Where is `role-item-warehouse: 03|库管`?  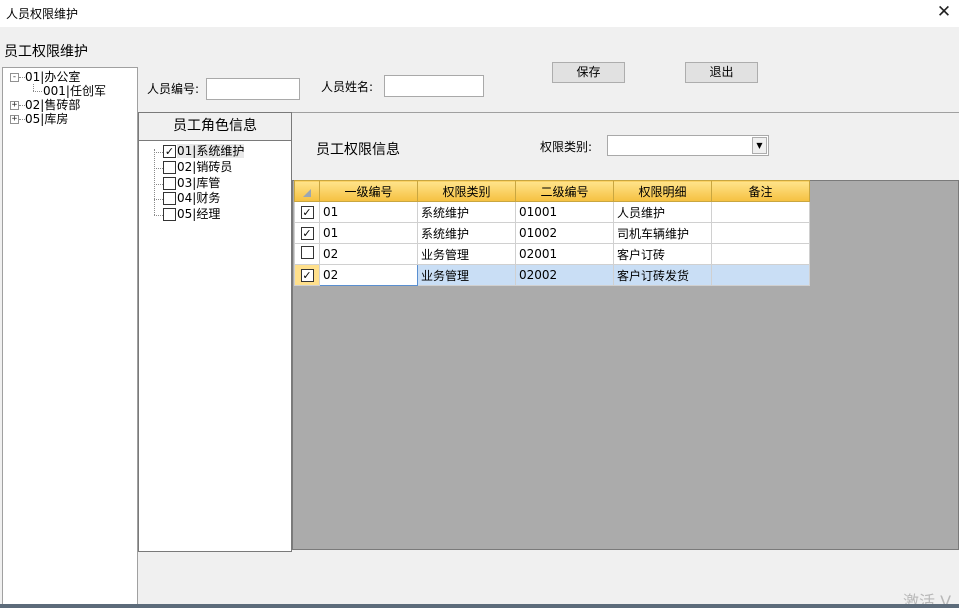 role-item-warehouse: 03|库管 is located at coordinates (198, 183).